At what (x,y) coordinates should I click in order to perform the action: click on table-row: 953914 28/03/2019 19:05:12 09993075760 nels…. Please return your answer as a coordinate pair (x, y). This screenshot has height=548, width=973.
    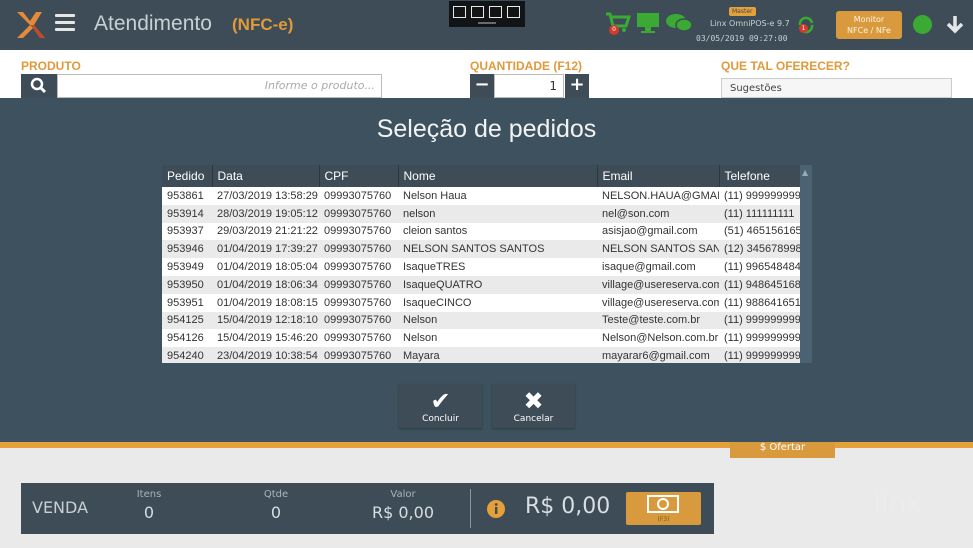
    Looking at the image, I should click on (481, 213).